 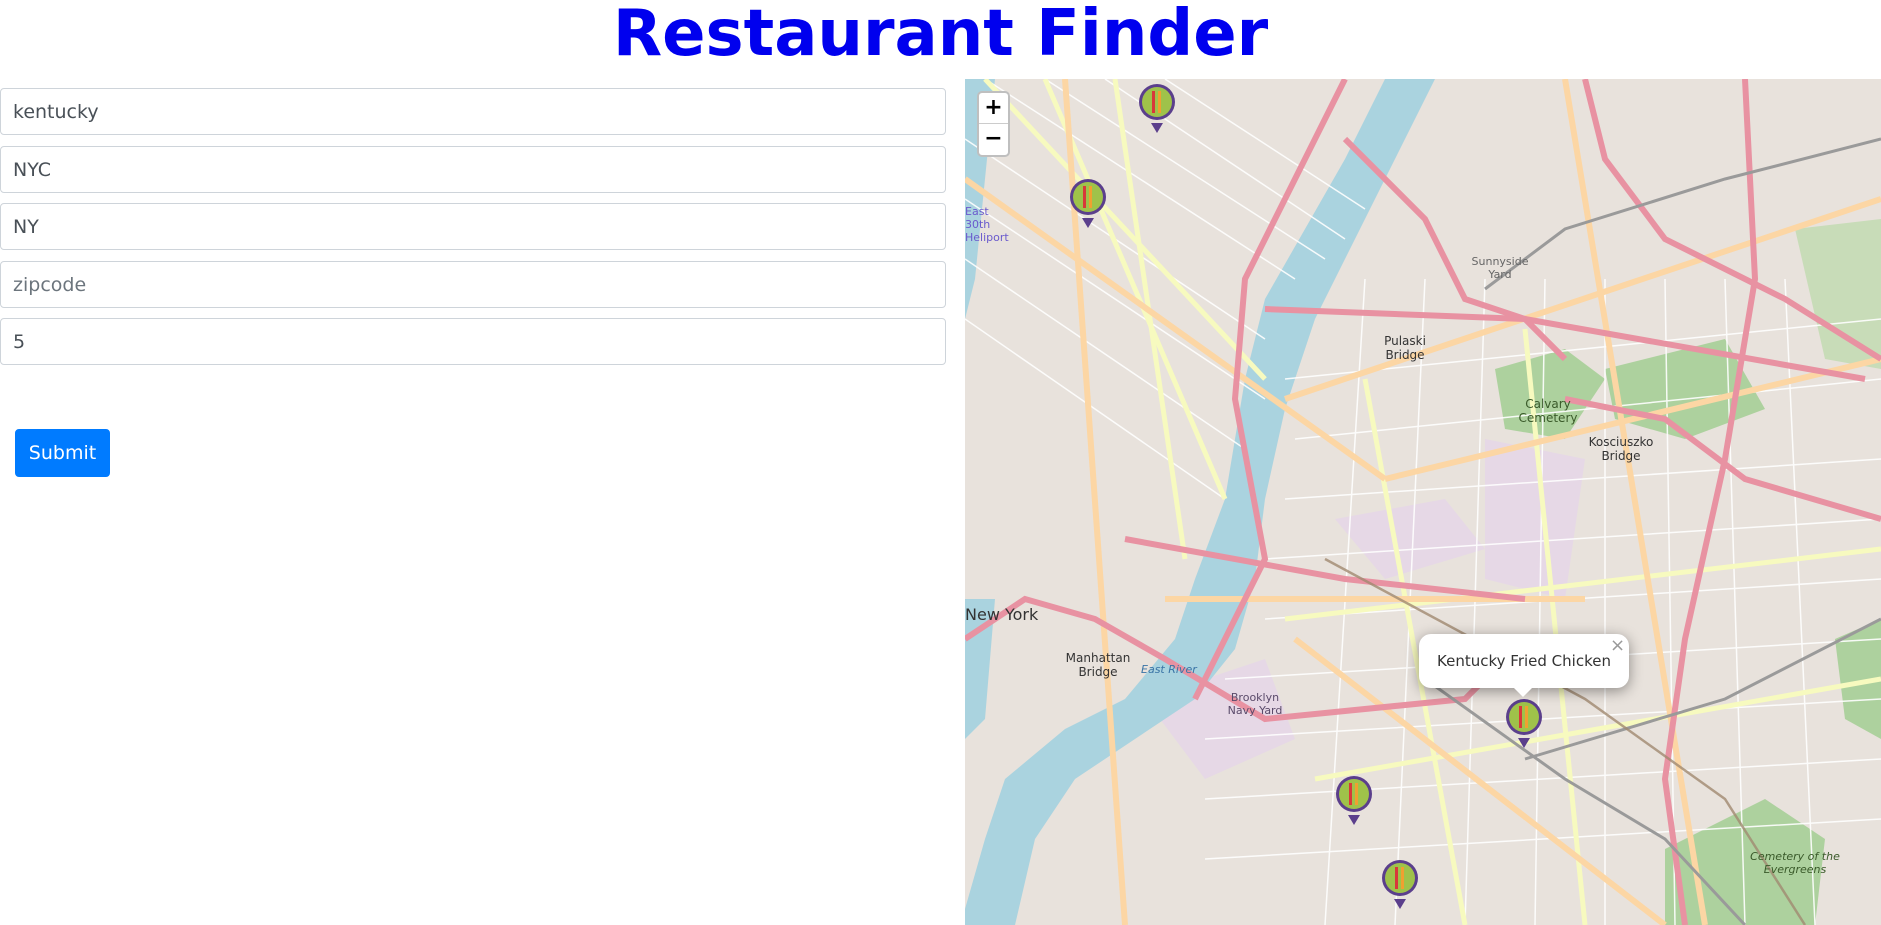 What do you see at coordinates (940, 35) in the screenshot?
I see `page-title: Restaurant Finder` at bounding box center [940, 35].